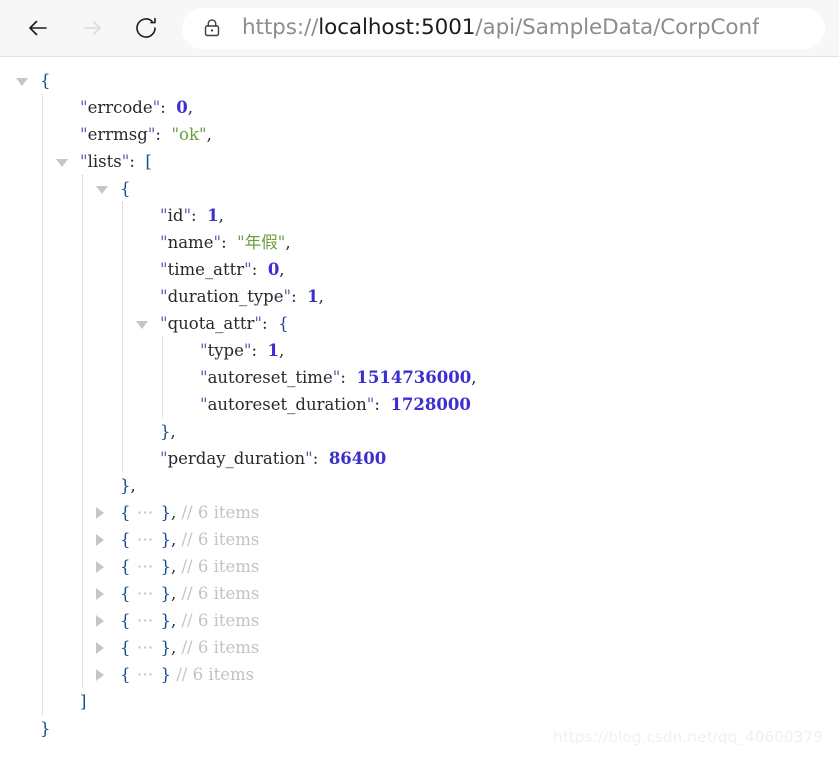 This screenshot has height=760, width=839. What do you see at coordinates (419, 701) in the screenshot?
I see `json-line: ]` at bounding box center [419, 701].